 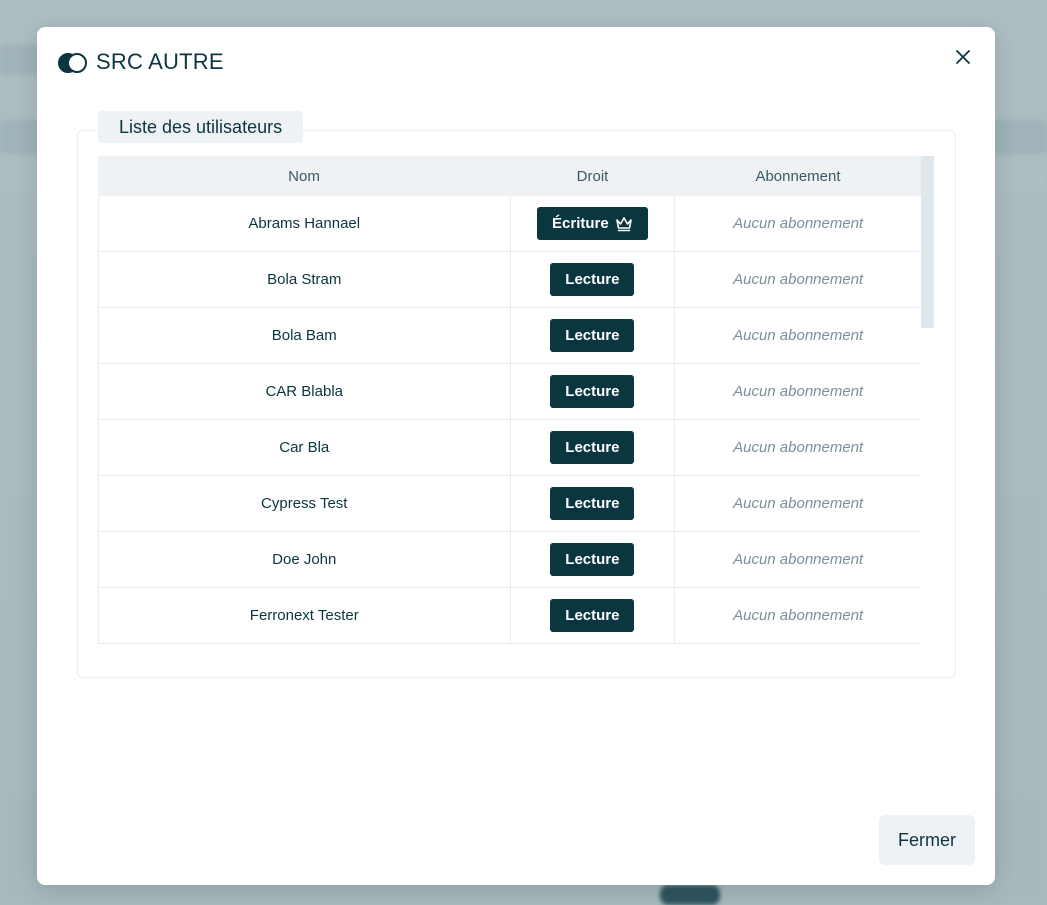 What do you see at coordinates (305, 335) in the screenshot?
I see `user-name: Bola Bam` at bounding box center [305, 335].